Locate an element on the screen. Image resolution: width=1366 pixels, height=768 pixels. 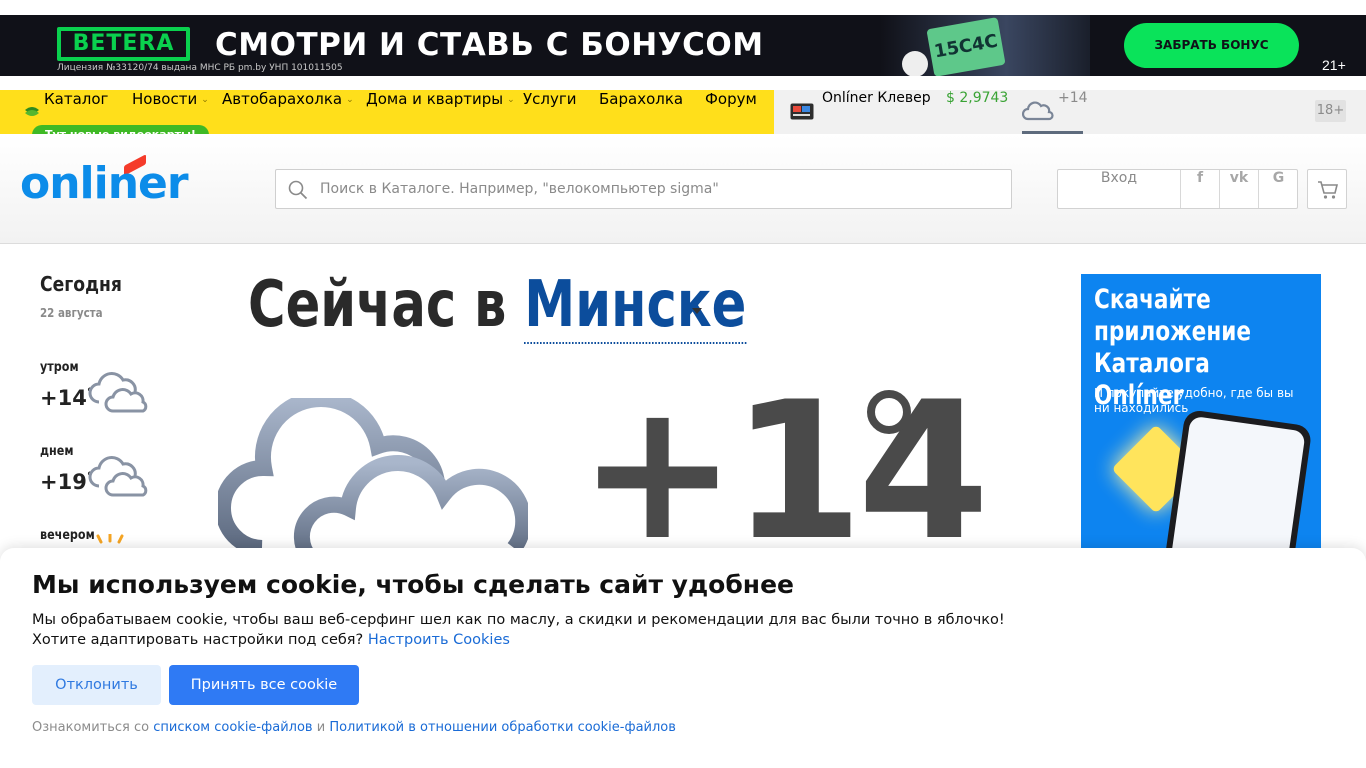
vk-icon: vk is located at coordinates (1239, 189).